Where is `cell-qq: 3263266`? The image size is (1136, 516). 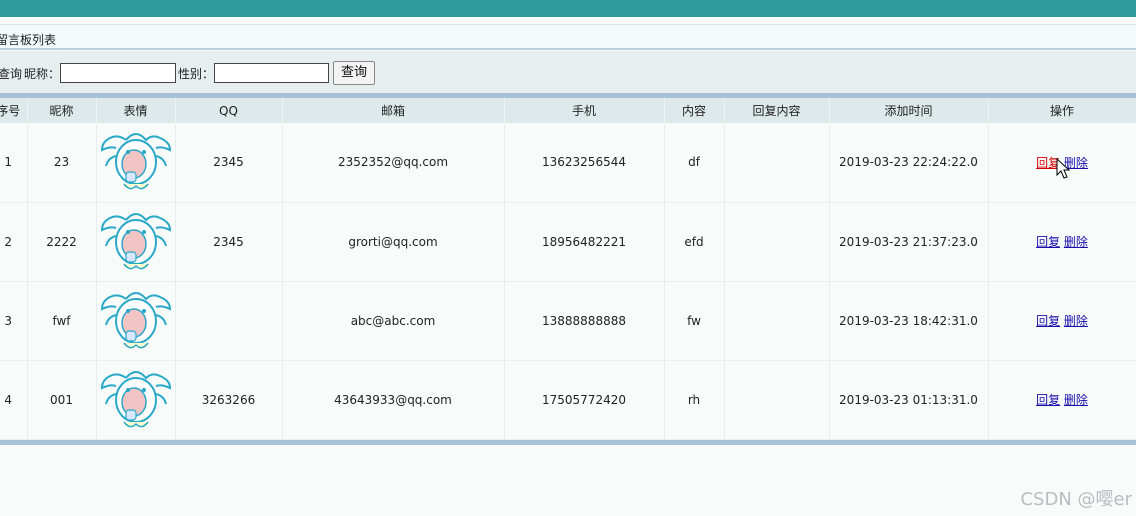
cell-qq: 3263266 is located at coordinates (229, 400).